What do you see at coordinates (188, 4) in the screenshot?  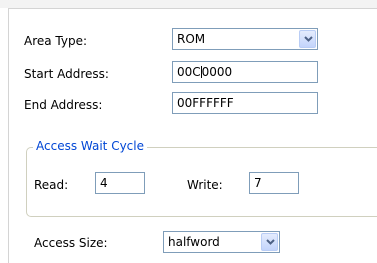 I see `top-background-band` at bounding box center [188, 4].